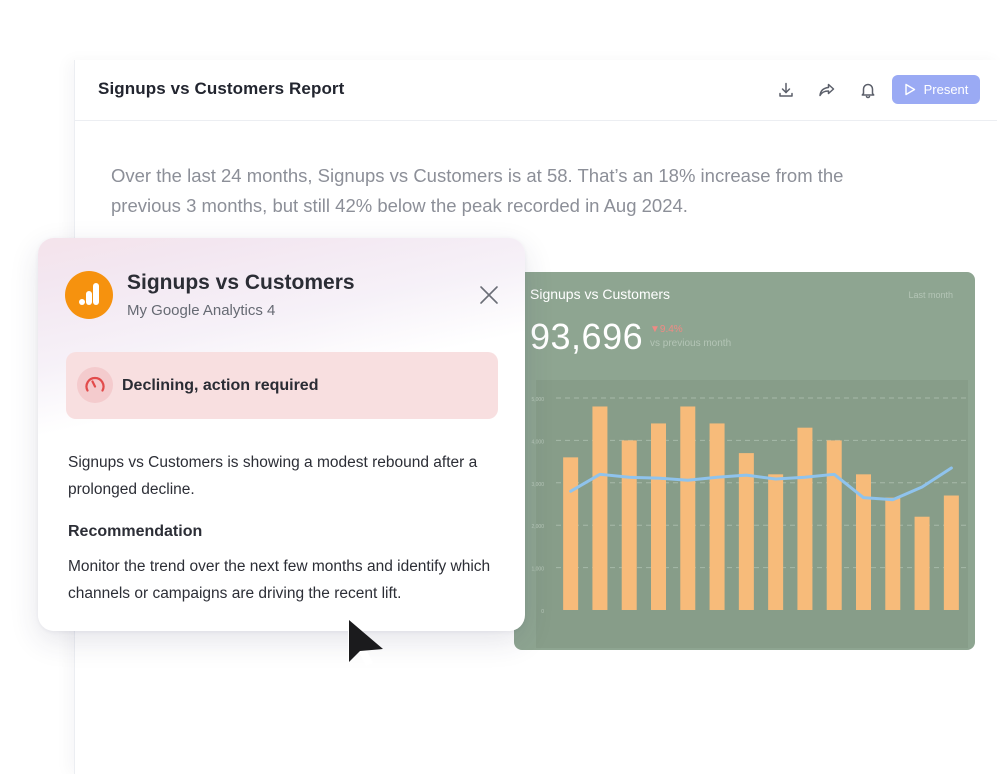  Describe the element at coordinates (600, 294) in the screenshot. I see `chart-widget-title: Signups vs Customers` at that location.